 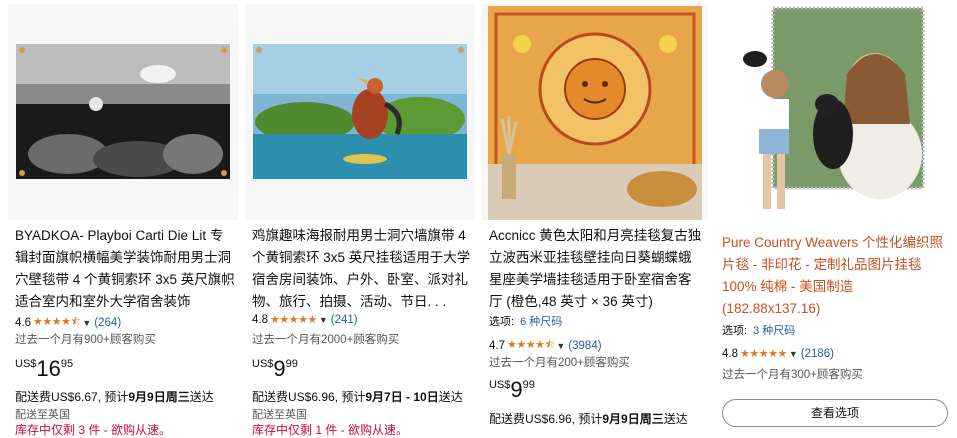 I want to click on rating-value: 4.6, so click(x=23, y=322).